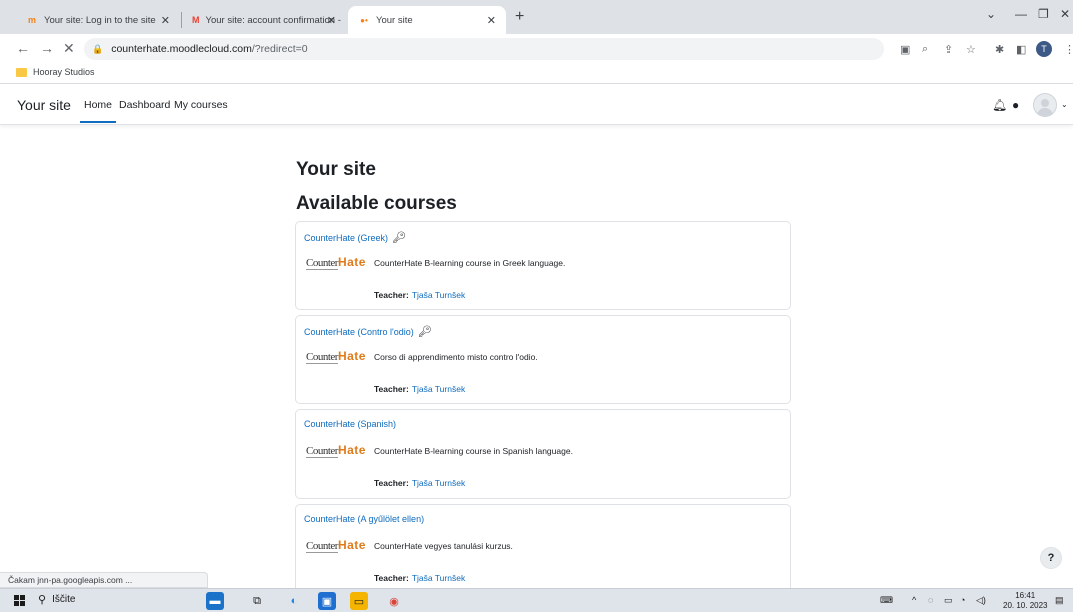  What do you see at coordinates (19, 600) in the screenshot?
I see `windows-start-icon` at bounding box center [19, 600].